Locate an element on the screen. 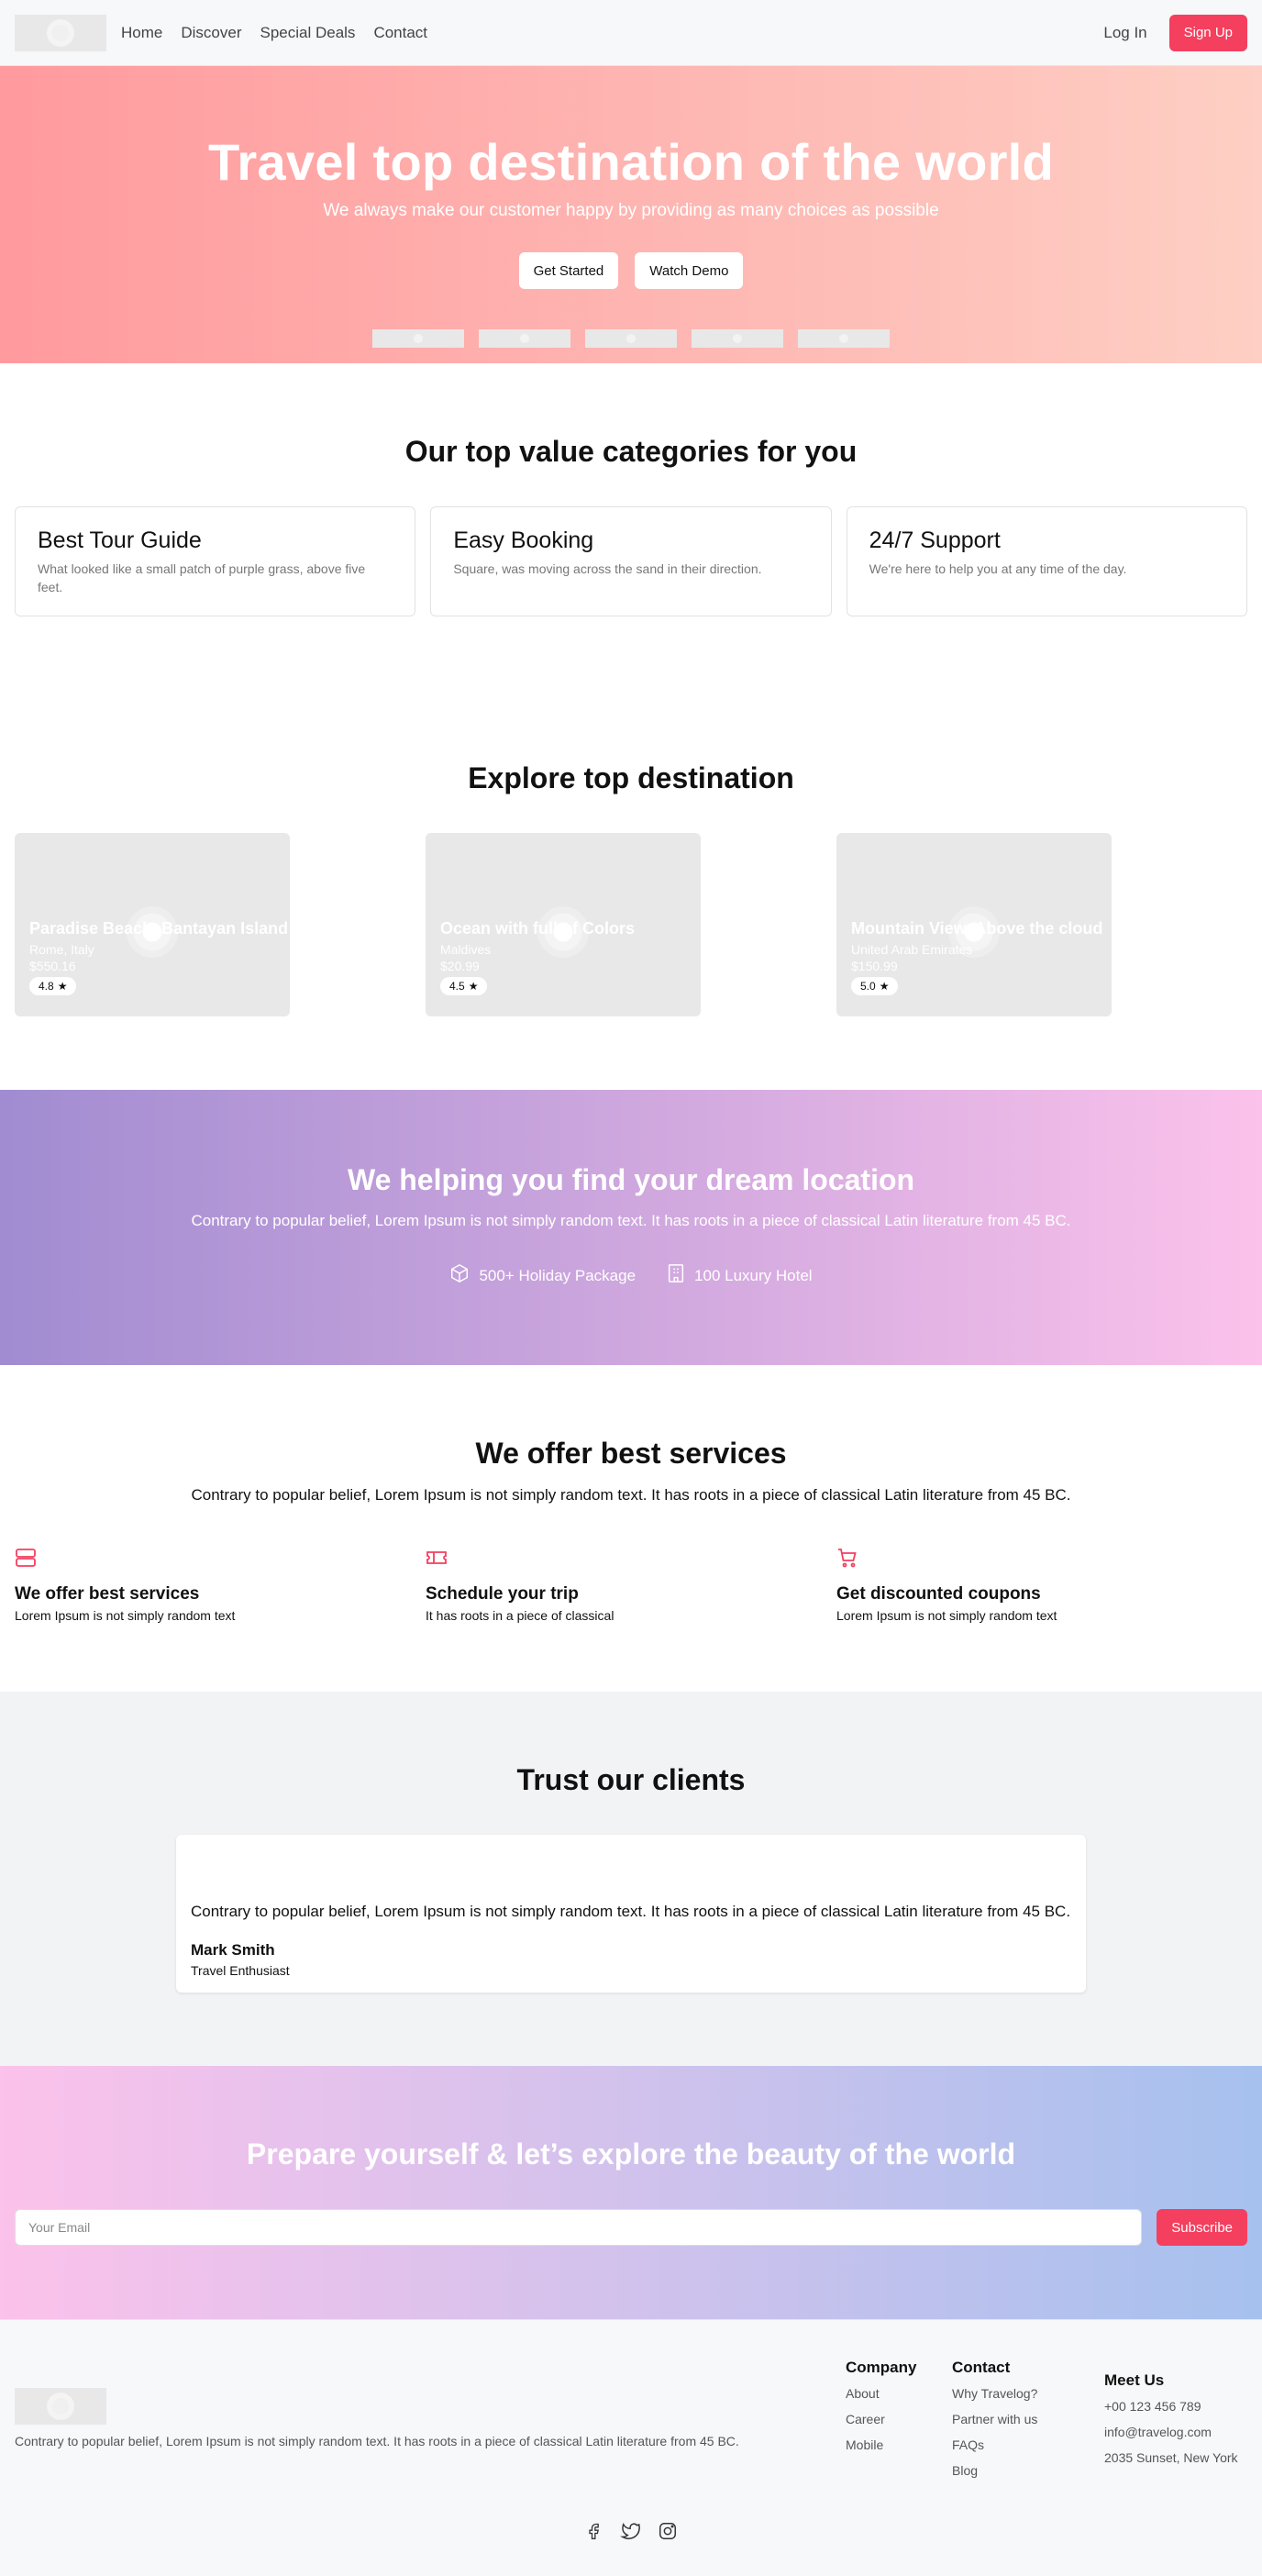 Image resolution: width=1262 pixels, height=2576 pixels. footer-phone: +00 123 456 789 is located at coordinates (1153, 2406).